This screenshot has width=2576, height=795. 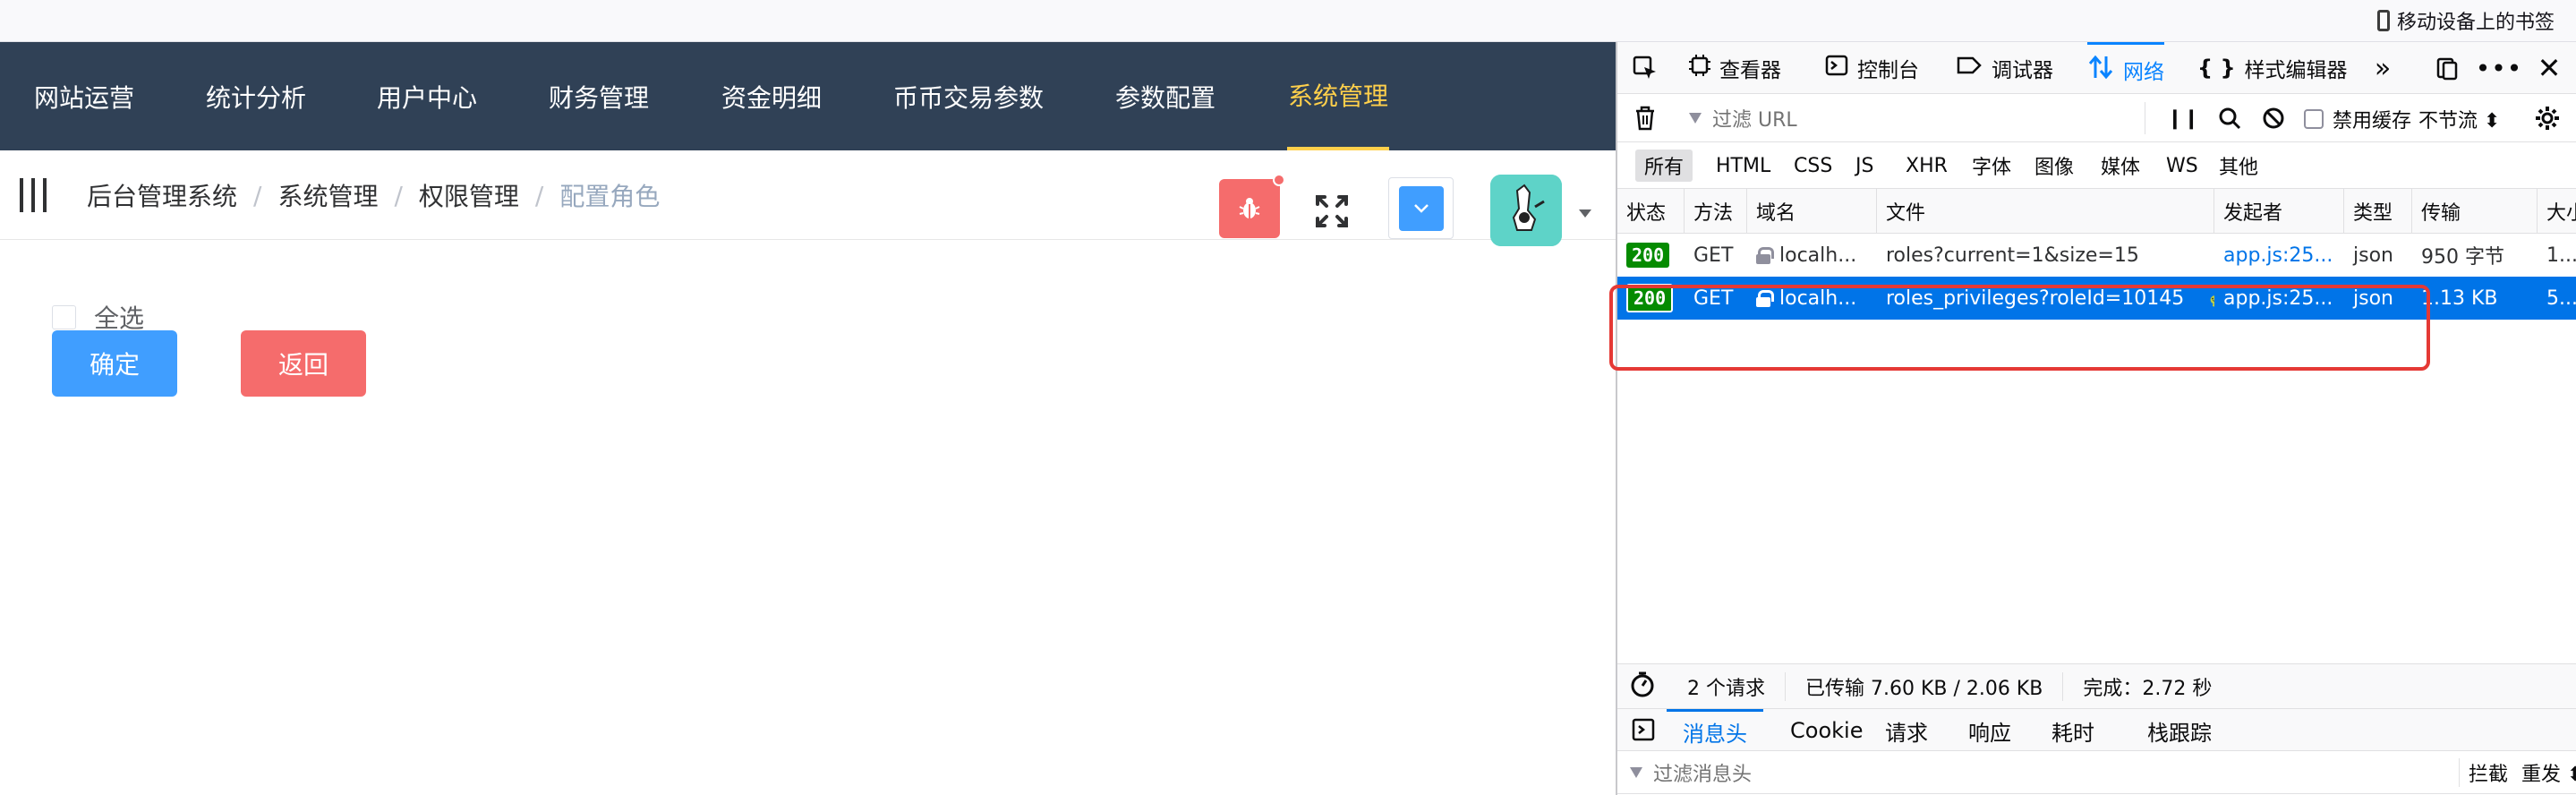 I want to click on type-filter-xhr: XHR, so click(x=1927, y=166).